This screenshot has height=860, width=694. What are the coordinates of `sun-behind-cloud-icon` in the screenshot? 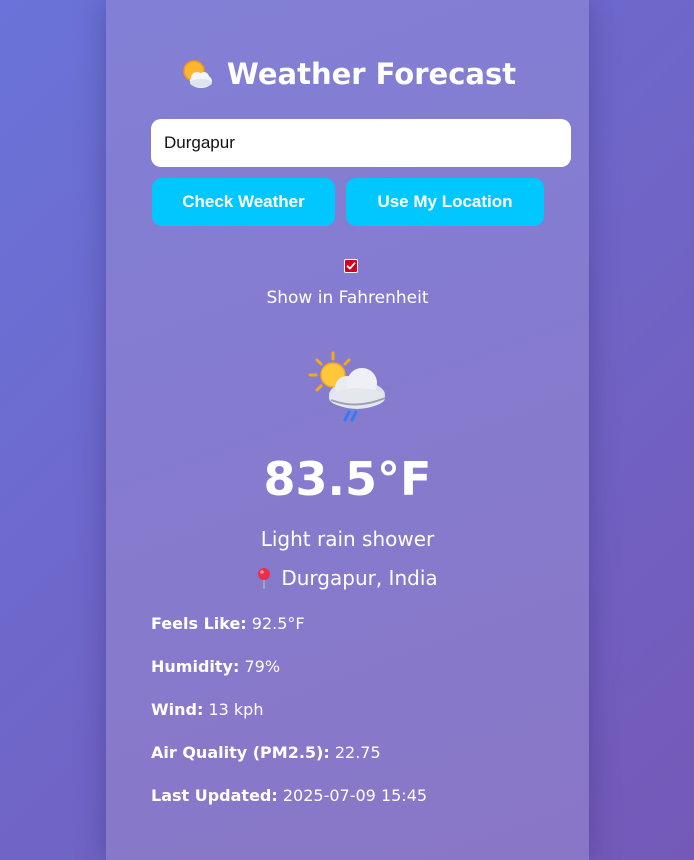 It's located at (197, 74).